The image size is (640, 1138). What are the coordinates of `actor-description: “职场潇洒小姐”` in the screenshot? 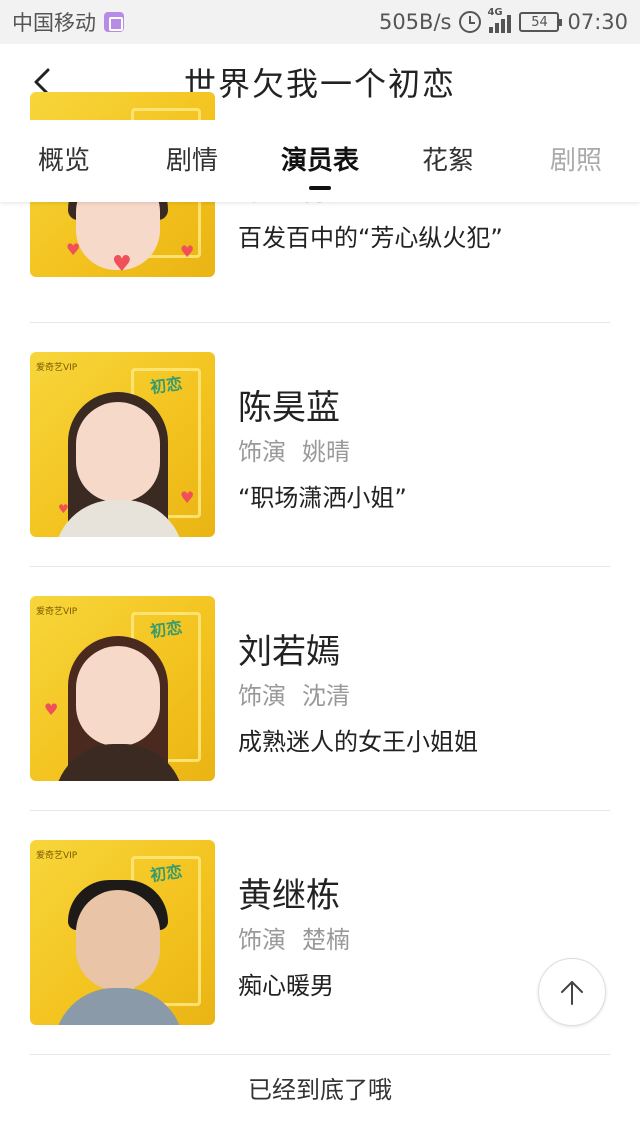 It's located at (322, 498).